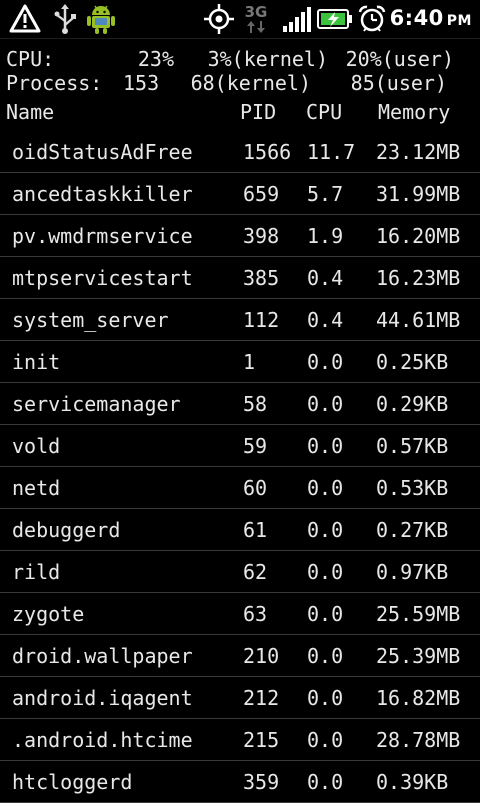 The height and width of the screenshot is (803, 480). Describe the element at coordinates (102, 152) in the screenshot. I see `process-name: oidStatusAdFree` at that location.